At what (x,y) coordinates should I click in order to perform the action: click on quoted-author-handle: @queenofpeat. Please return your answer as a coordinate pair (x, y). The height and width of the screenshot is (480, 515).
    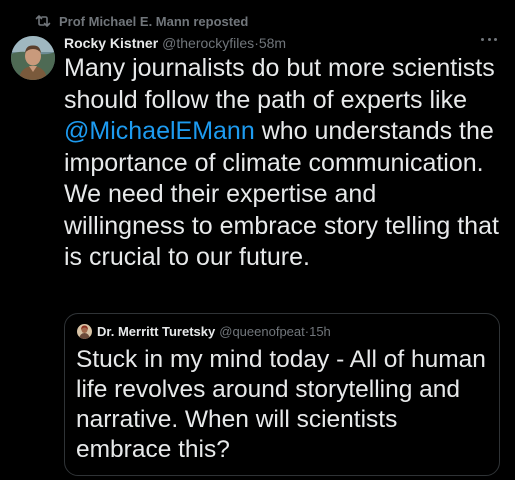
    Looking at the image, I should click on (262, 331).